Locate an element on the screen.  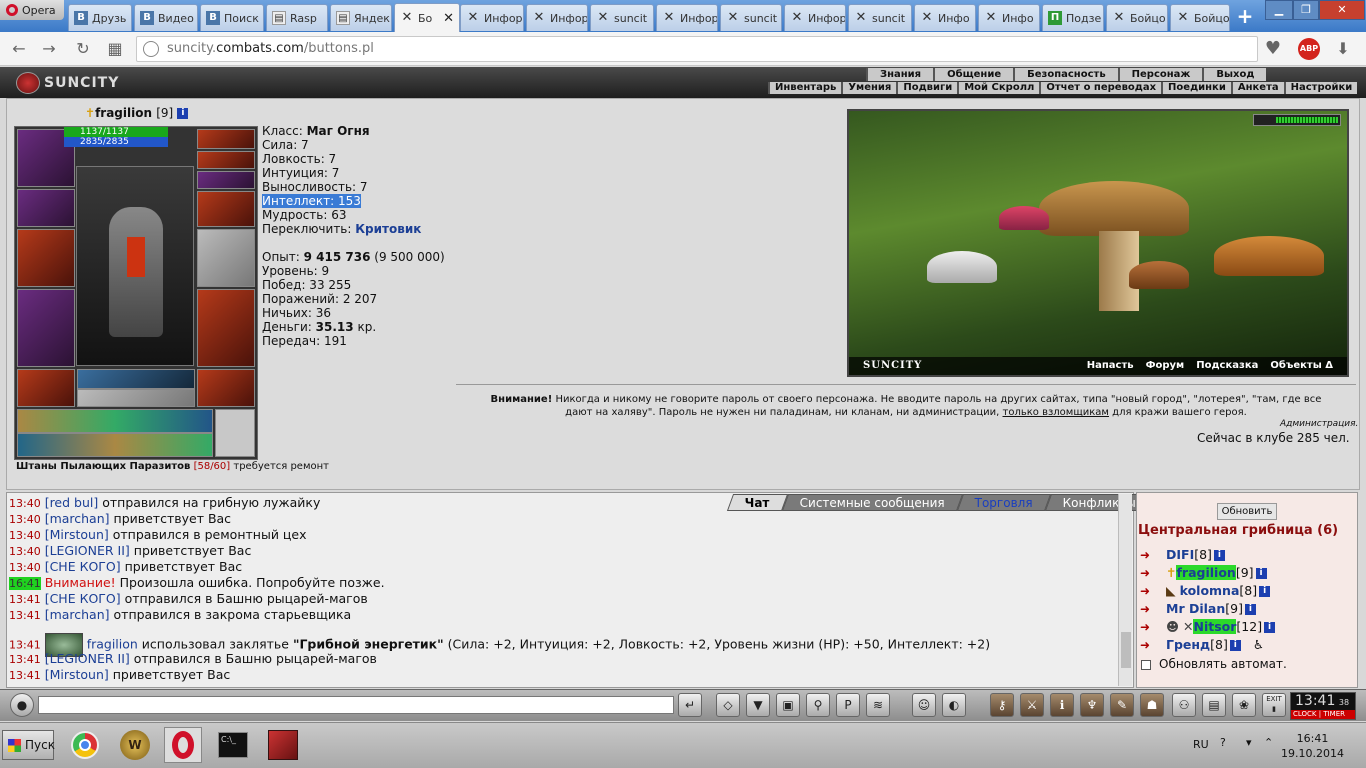
tab-5: ▤ Яндек is located at coordinates (361, 17).